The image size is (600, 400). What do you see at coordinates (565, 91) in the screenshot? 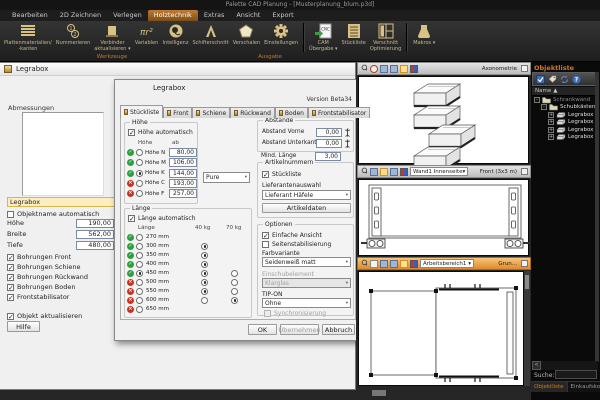
I see `name-column-header: Name ▲` at bounding box center [565, 91].